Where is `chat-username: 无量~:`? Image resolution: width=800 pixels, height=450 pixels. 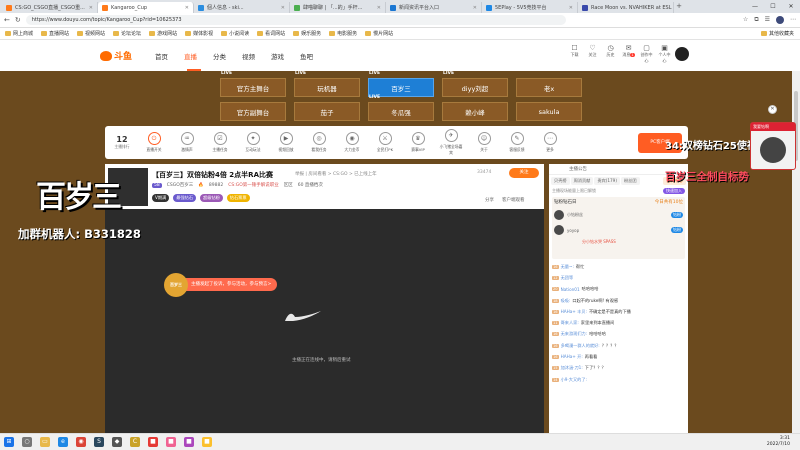 chat-username: 无量~: is located at coordinates (567, 267).